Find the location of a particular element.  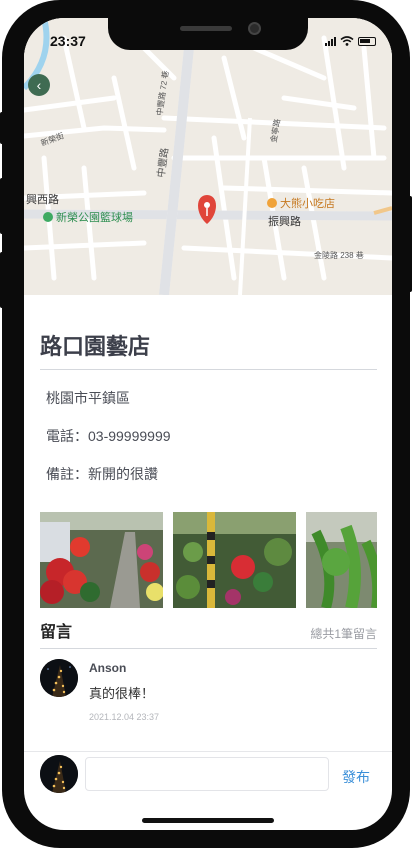

signal-icon is located at coordinates (330, 41).